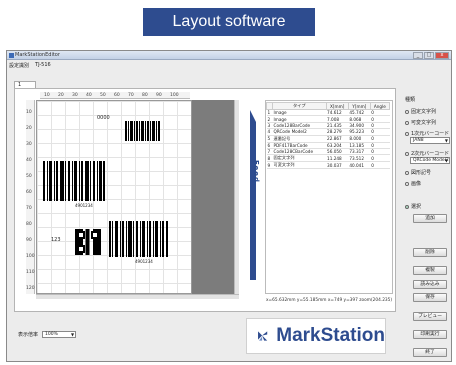  I want to click on 2d-code-type-select: QRCode Model2 ▼, so click(430, 160).